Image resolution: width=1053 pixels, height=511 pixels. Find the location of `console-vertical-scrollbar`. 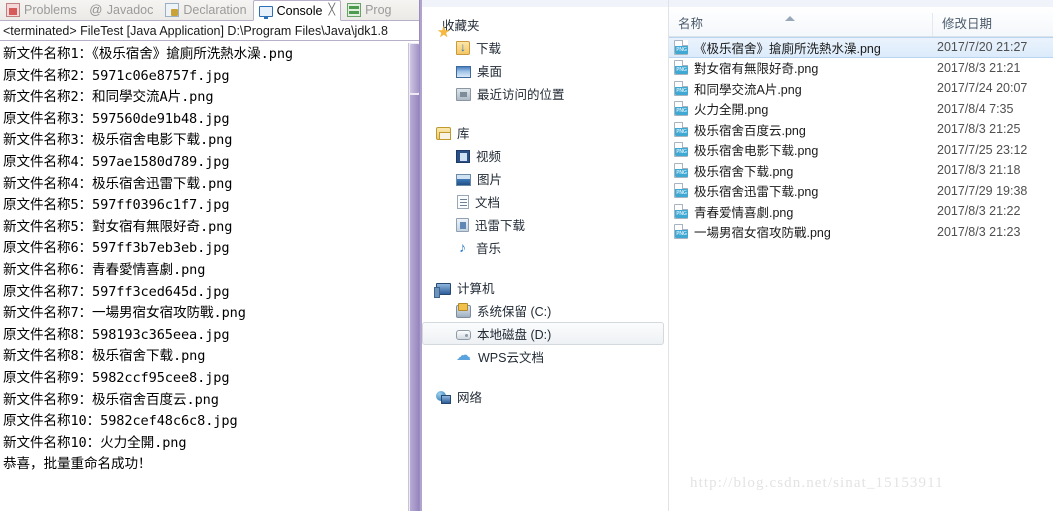

console-vertical-scrollbar is located at coordinates (413, 277).